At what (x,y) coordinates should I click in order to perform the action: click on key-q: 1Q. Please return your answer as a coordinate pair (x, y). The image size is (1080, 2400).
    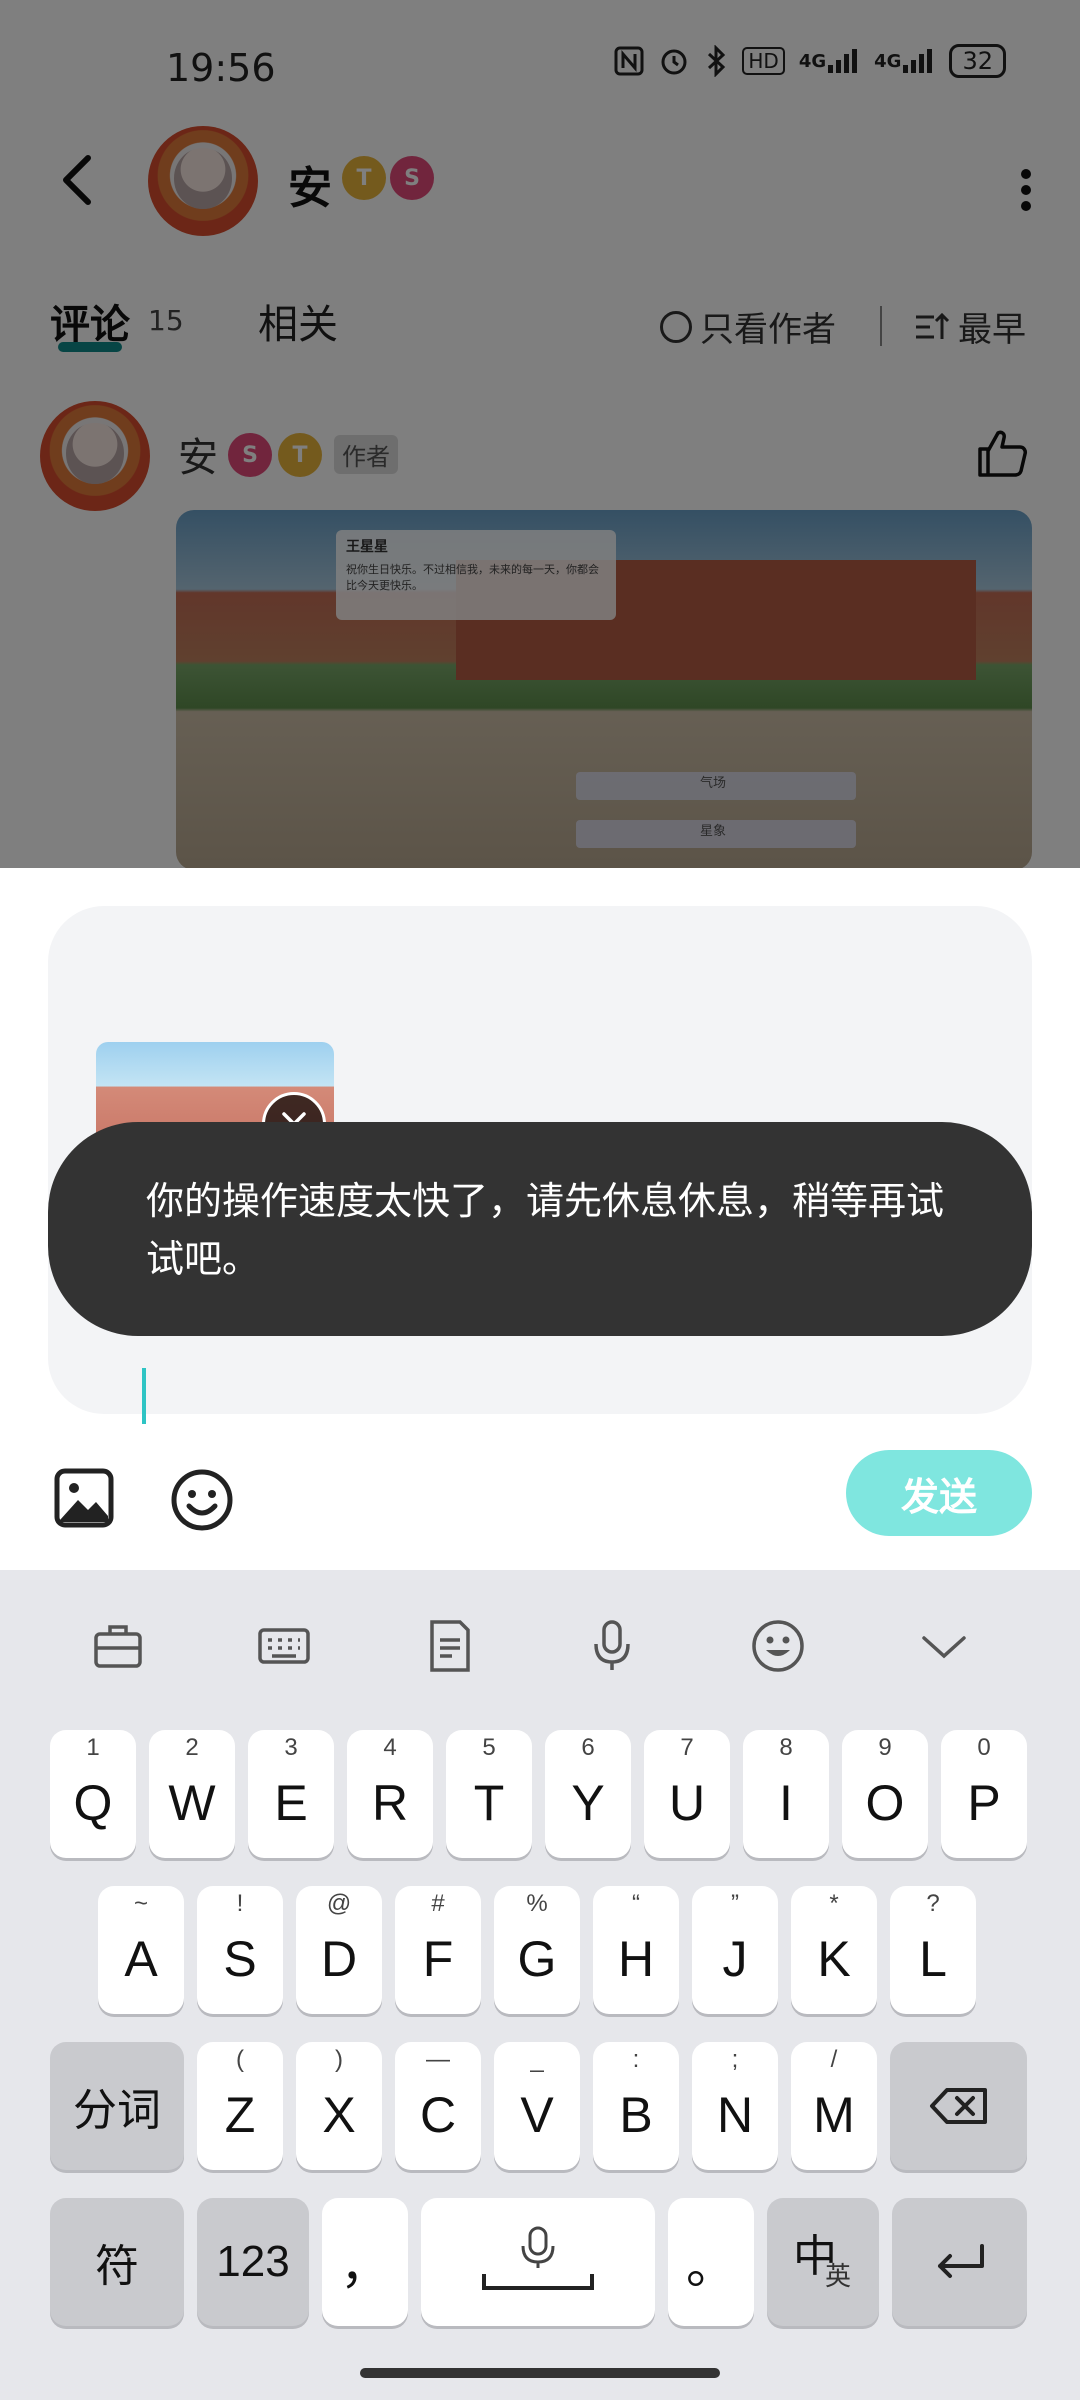
    Looking at the image, I should click on (93, 1794).